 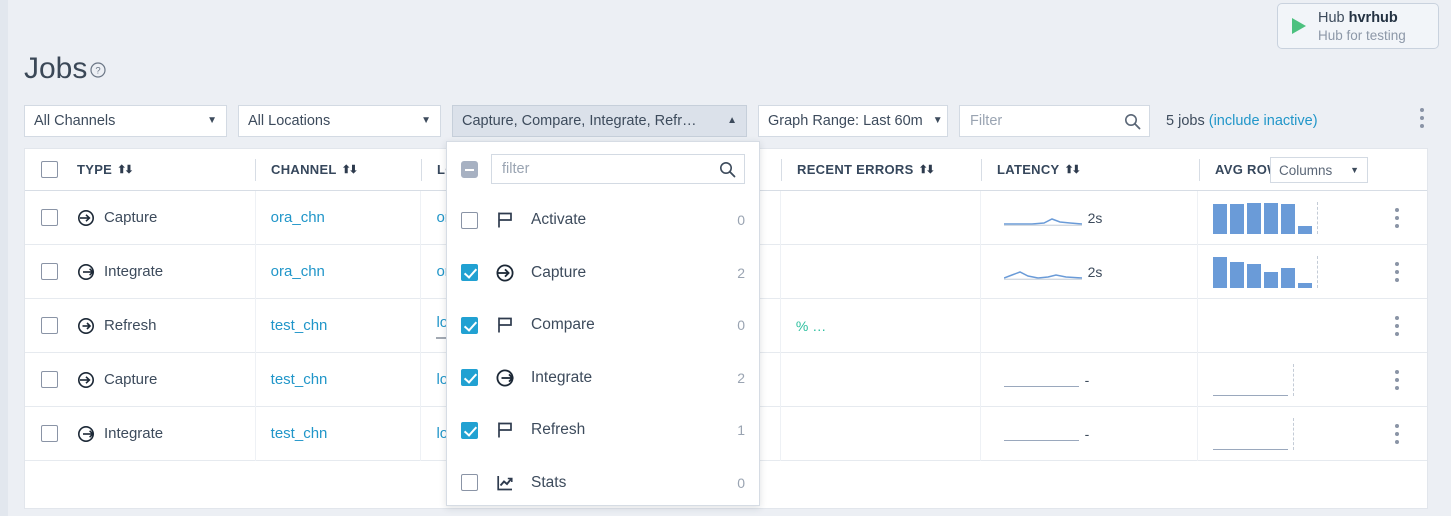 What do you see at coordinates (1333, 17) in the screenshot?
I see `hub-label: Hub` at bounding box center [1333, 17].